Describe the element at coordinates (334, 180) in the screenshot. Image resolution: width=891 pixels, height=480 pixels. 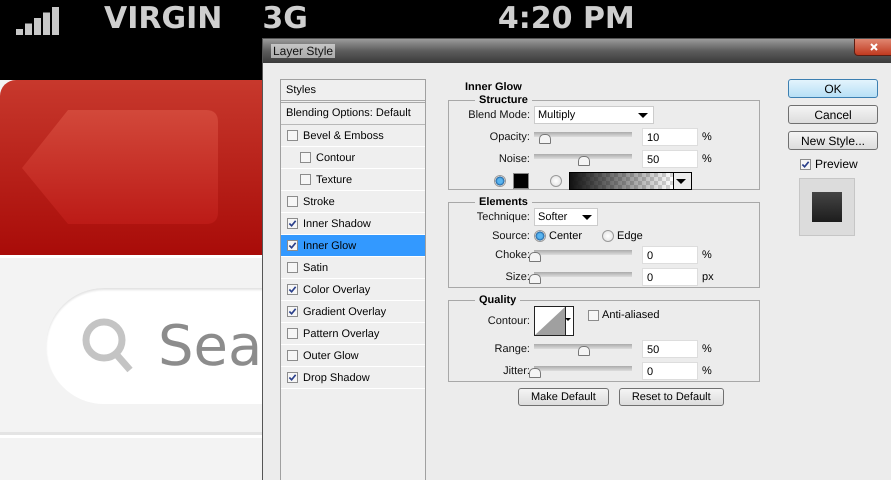
I see `item-label: Texture` at that location.